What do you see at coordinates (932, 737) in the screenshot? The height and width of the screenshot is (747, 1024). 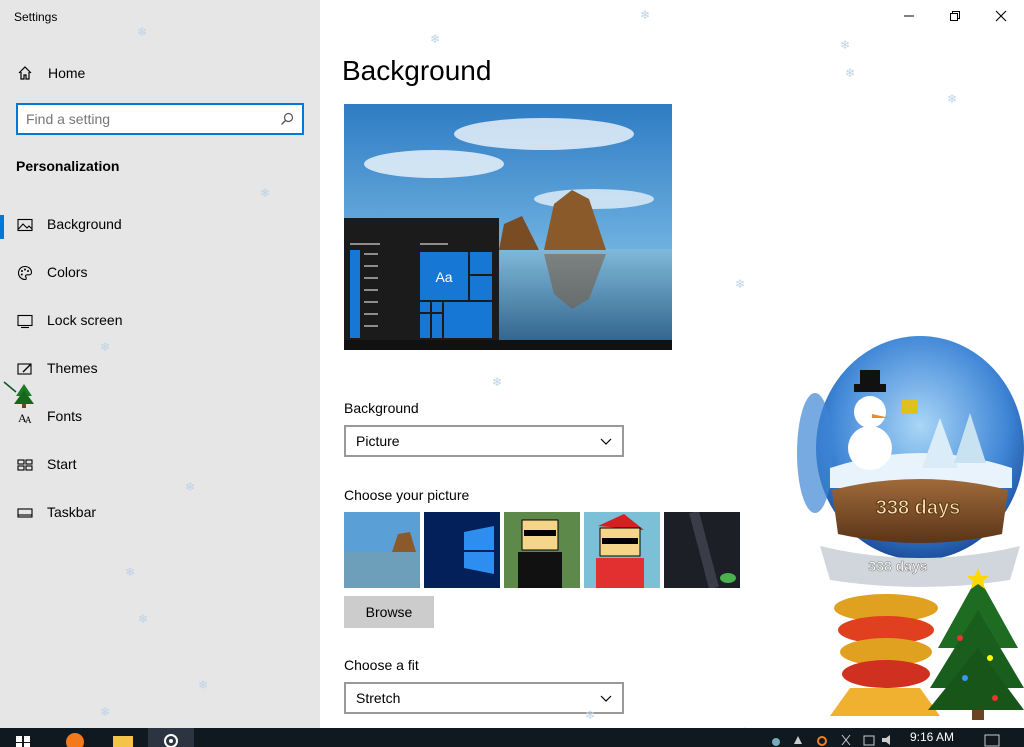 I see `taskbar-clock: 9:16 AM` at bounding box center [932, 737].